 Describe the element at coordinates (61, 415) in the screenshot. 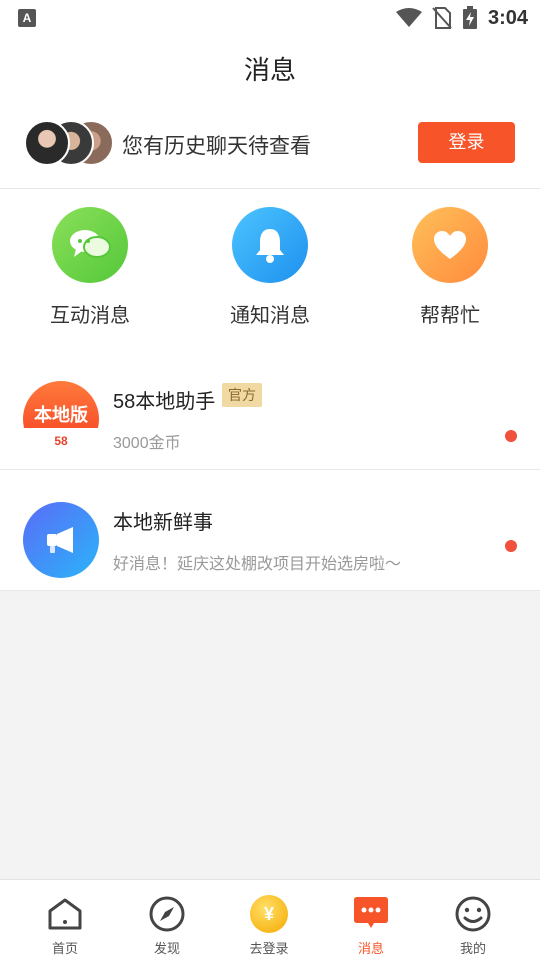

I see `local-edition-badge: 本地版` at that location.